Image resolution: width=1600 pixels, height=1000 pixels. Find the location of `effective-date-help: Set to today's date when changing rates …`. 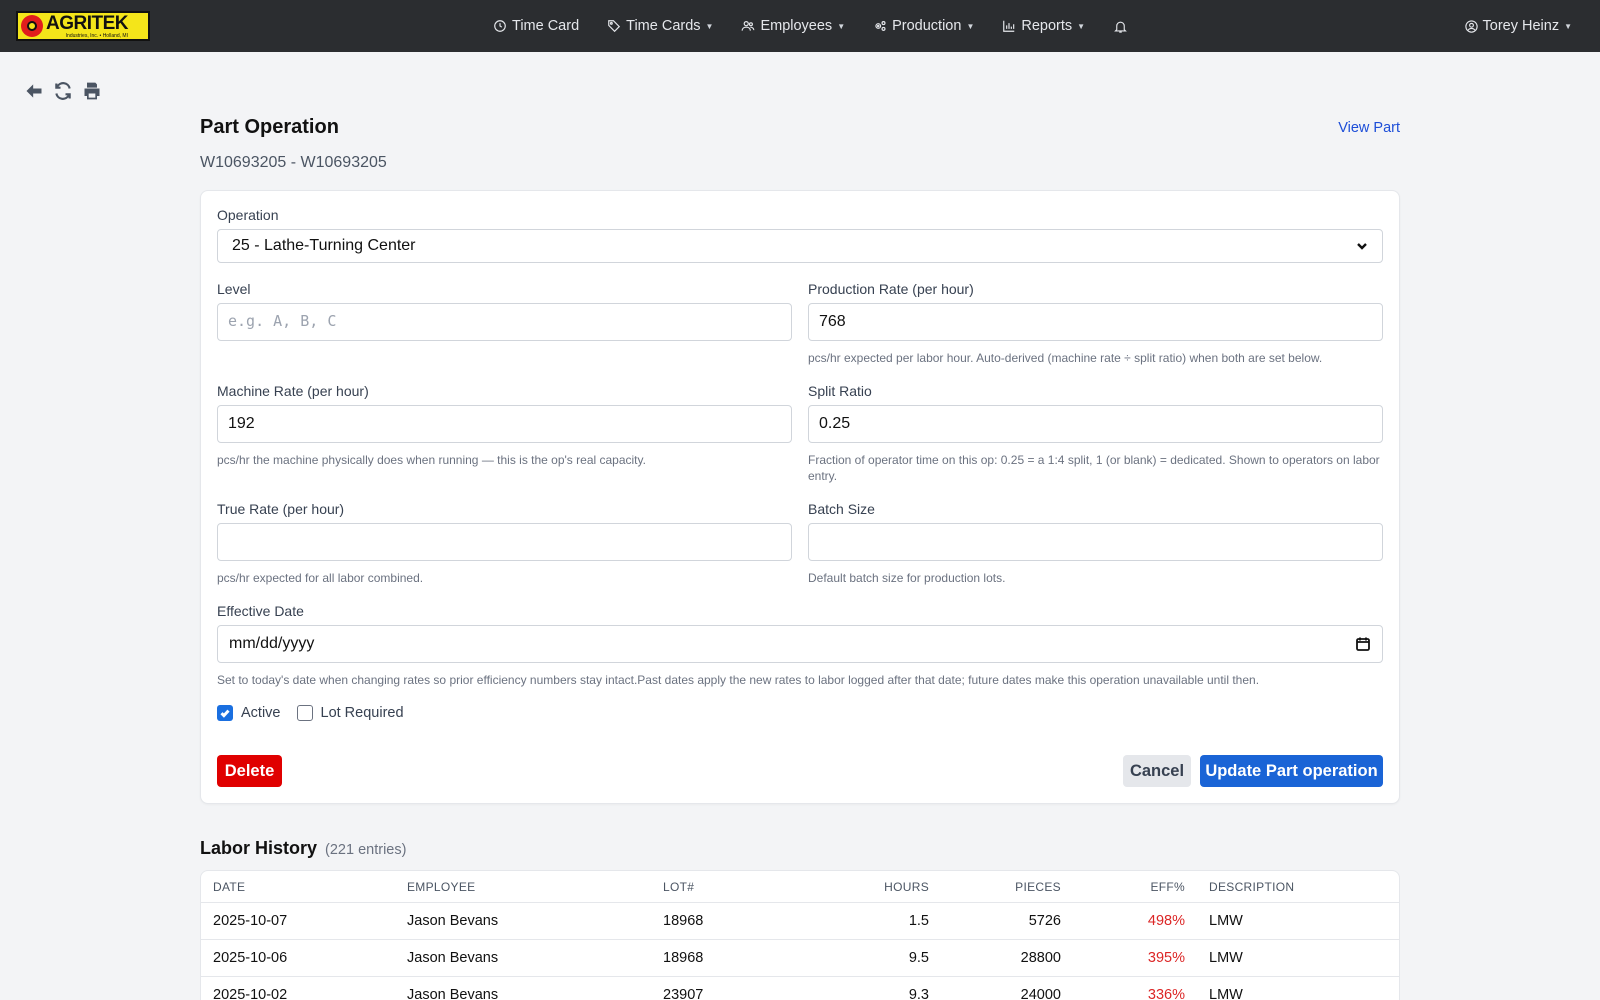

effective-date-help: Set to today's date when changing rates … is located at coordinates (738, 680).